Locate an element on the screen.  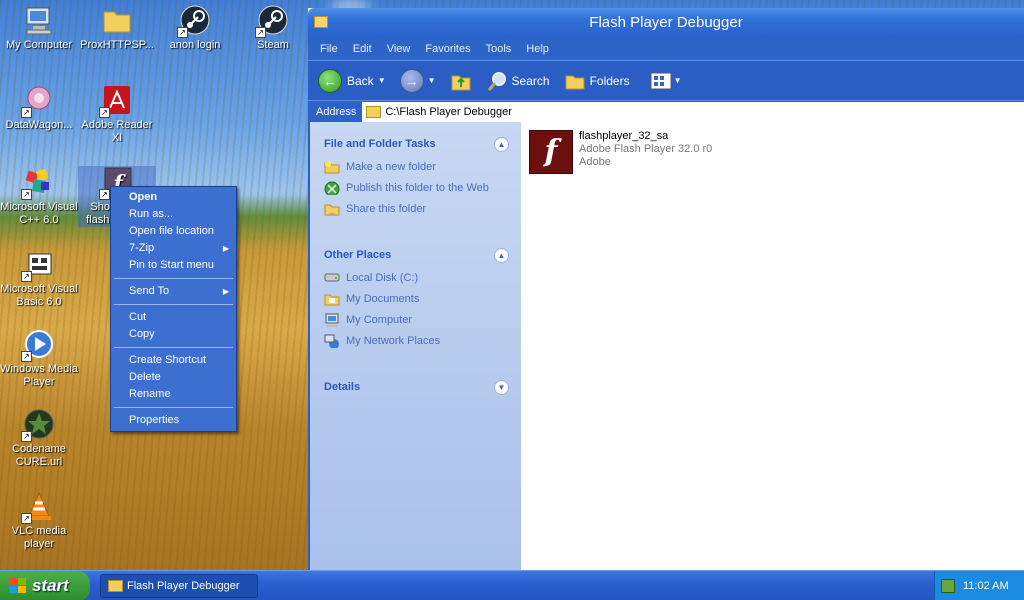
submenu-arrow-icon: ▶ is located at coordinates (225, 291).